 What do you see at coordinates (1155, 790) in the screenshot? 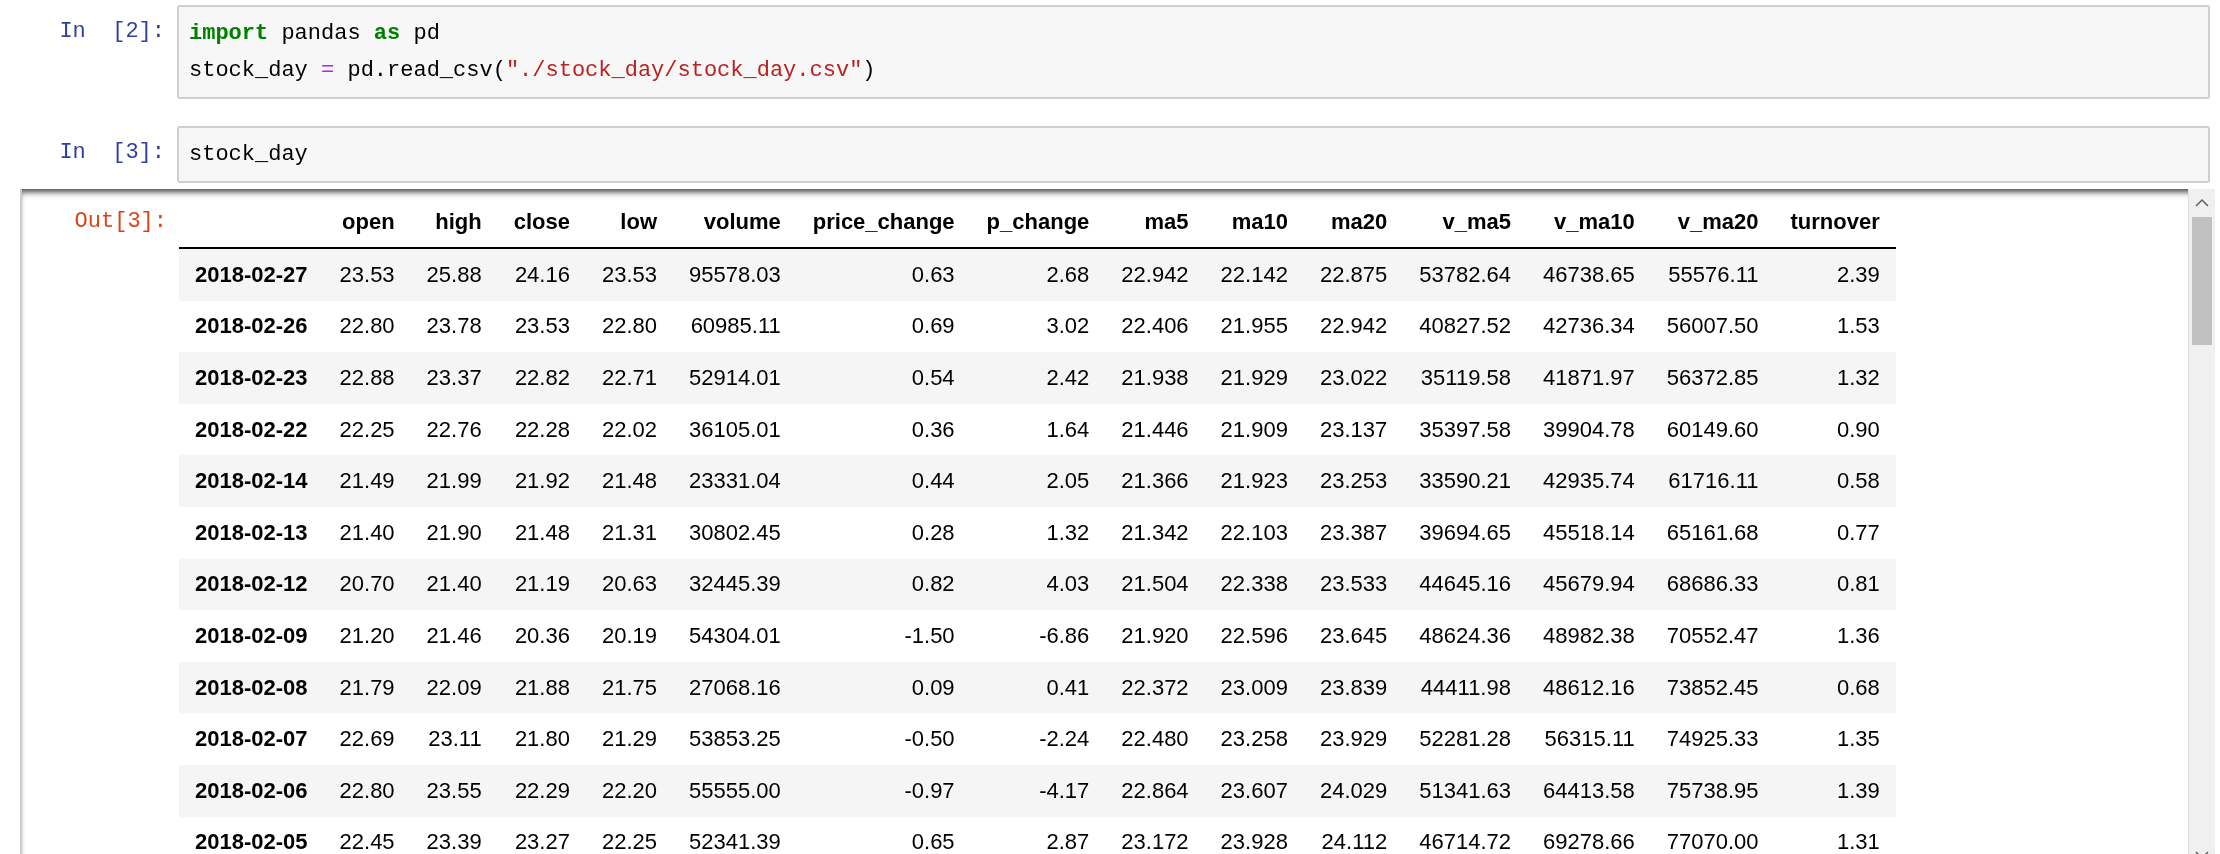
I see `table-cell: 22.864` at bounding box center [1155, 790].